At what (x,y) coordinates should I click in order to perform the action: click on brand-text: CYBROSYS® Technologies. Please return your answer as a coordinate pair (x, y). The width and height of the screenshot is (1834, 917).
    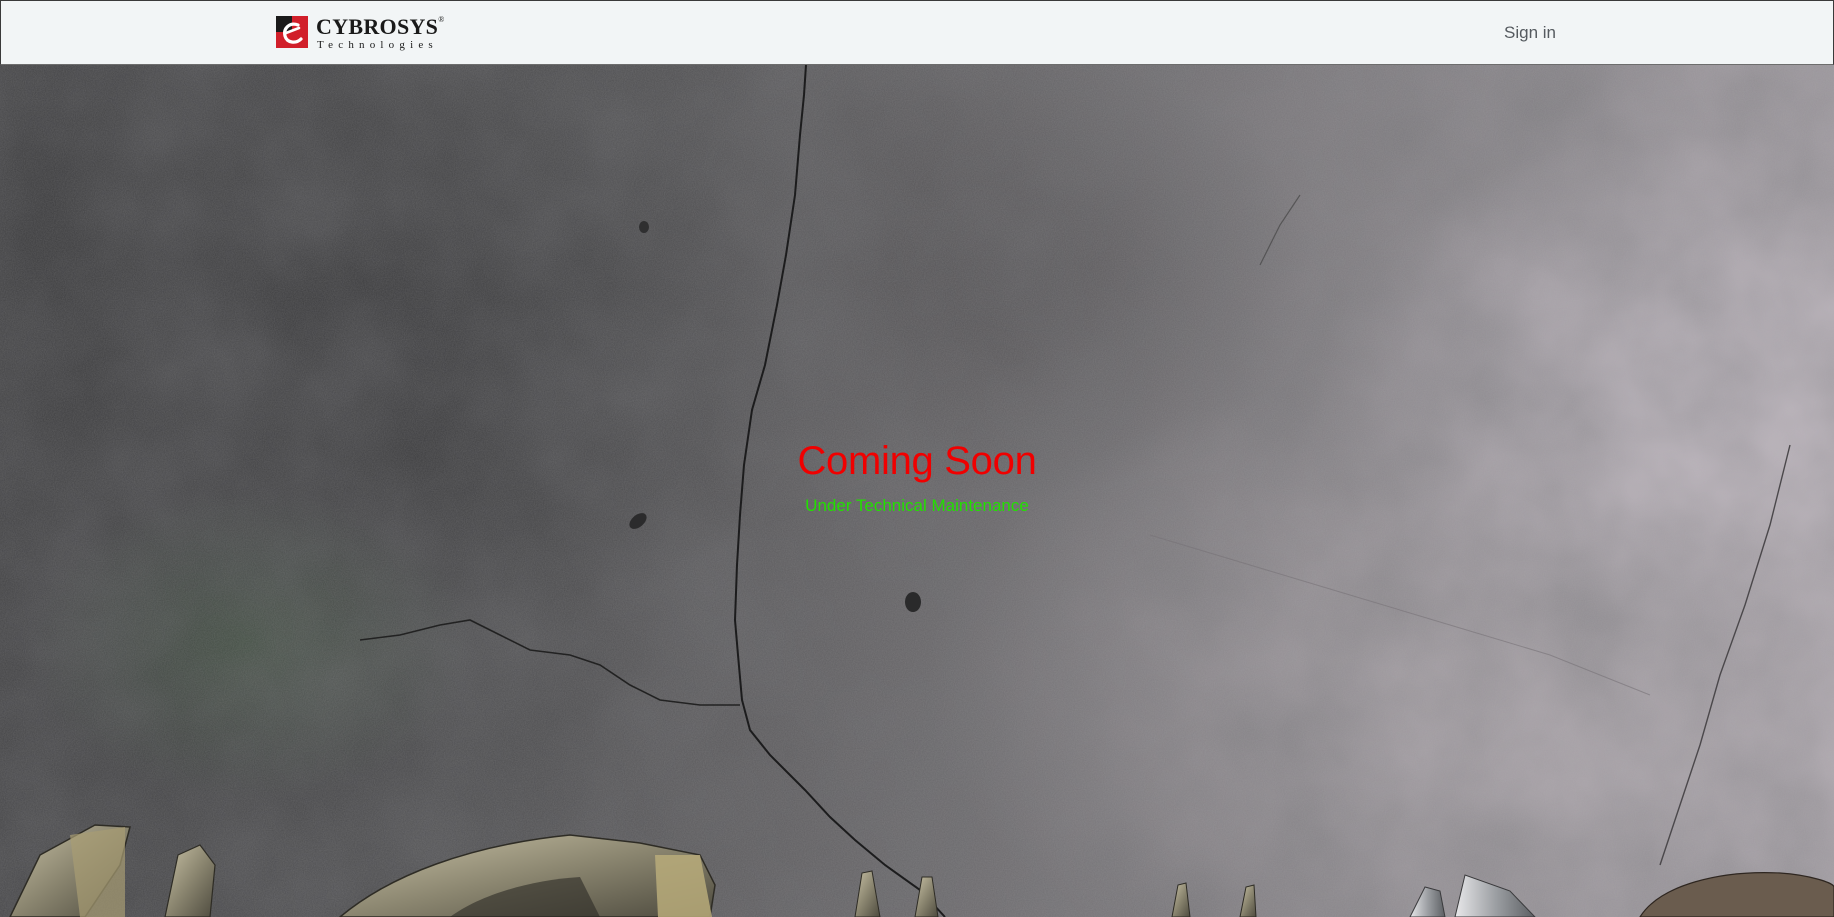
    Looking at the image, I should click on (380, 32).